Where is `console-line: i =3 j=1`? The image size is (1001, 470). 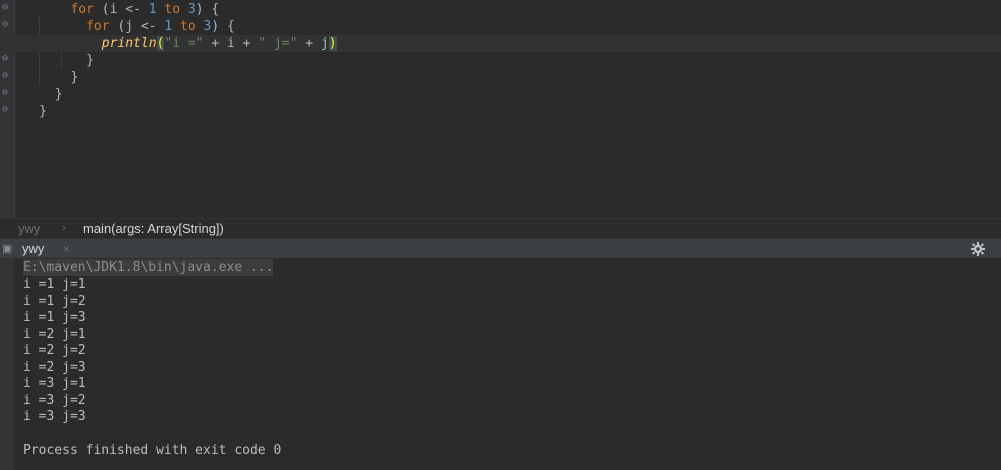 console-line: i =3 j=1 is located at coordinates (54, 383).